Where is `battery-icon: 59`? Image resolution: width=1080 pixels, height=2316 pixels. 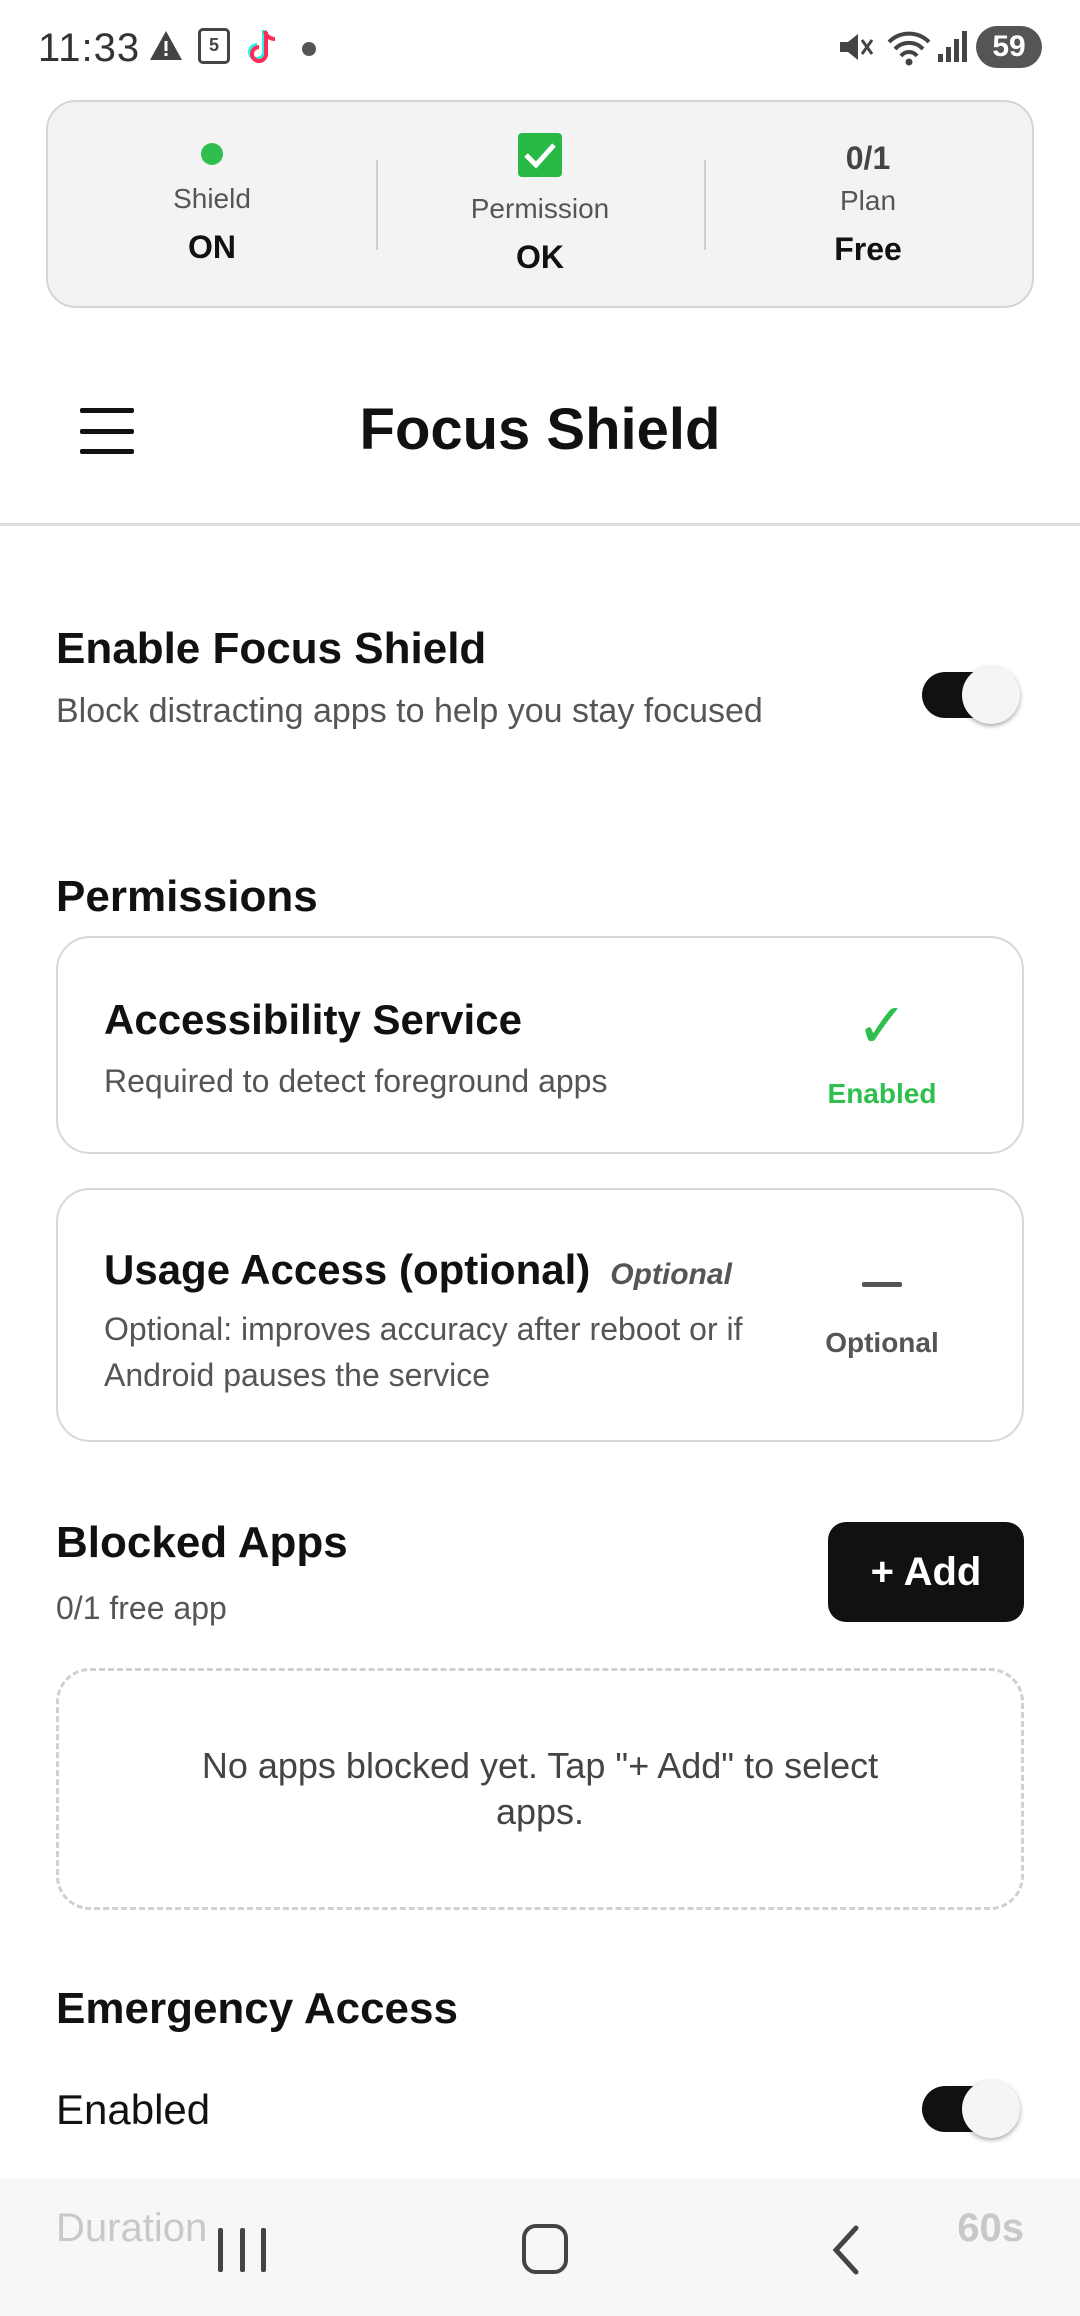
battery-icon: 59 is located at coordinates (1009, 47).